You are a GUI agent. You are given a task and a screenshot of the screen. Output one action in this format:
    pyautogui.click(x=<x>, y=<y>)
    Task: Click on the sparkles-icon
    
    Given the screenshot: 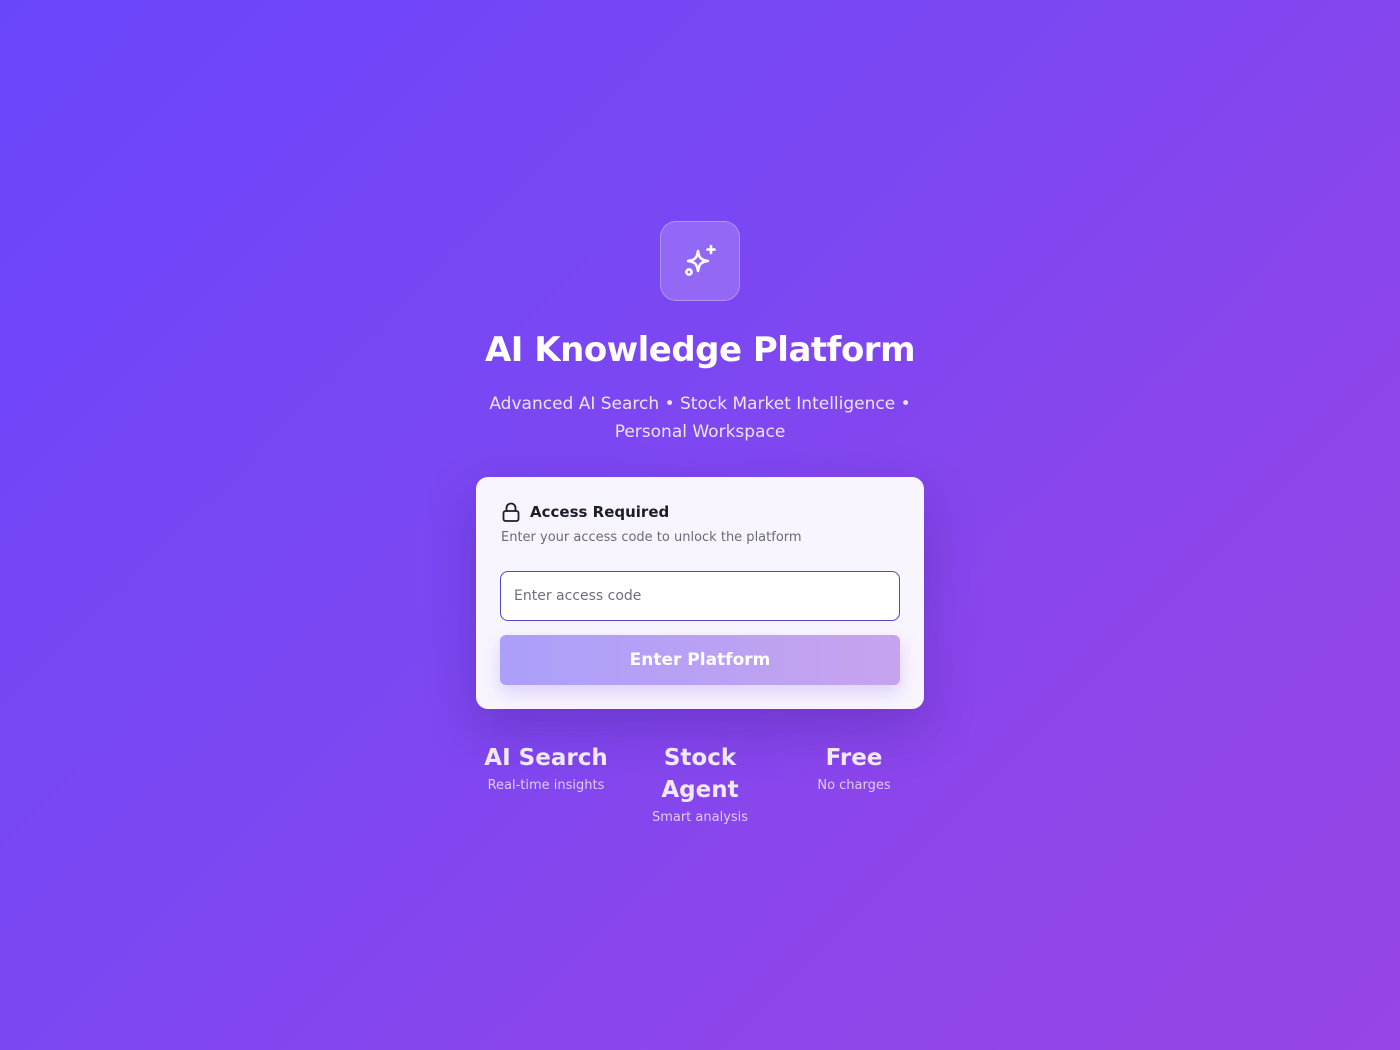 What is the action you would take?
    pyautogui.click(x=700, y=260)
    